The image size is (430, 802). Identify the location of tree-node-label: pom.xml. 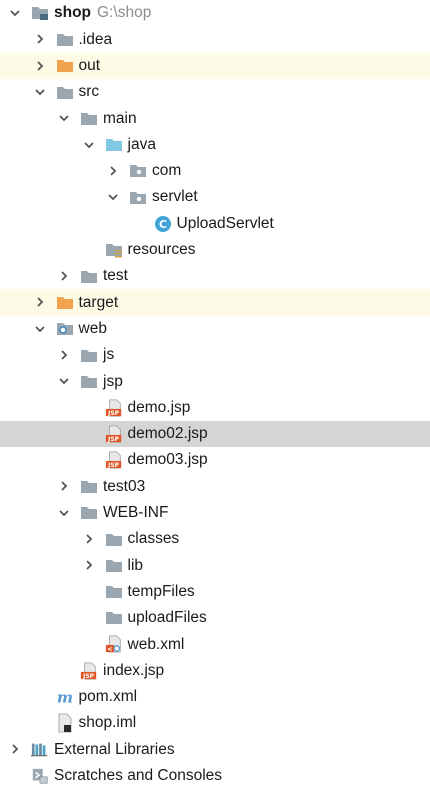
(108, 697).